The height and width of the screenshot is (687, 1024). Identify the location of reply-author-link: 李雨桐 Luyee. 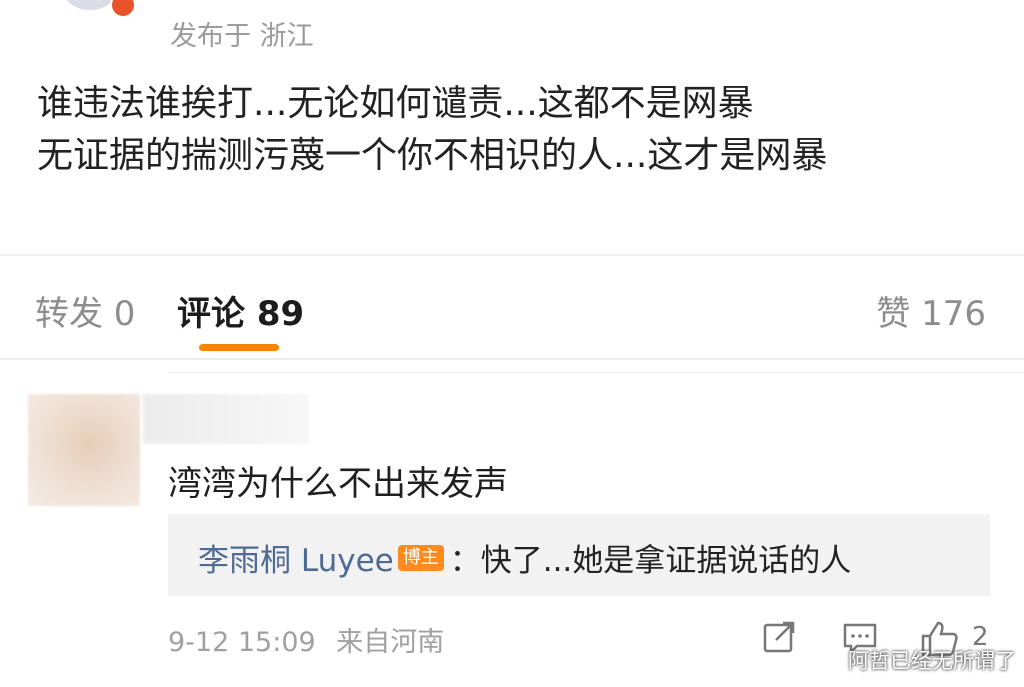
(296, 557).